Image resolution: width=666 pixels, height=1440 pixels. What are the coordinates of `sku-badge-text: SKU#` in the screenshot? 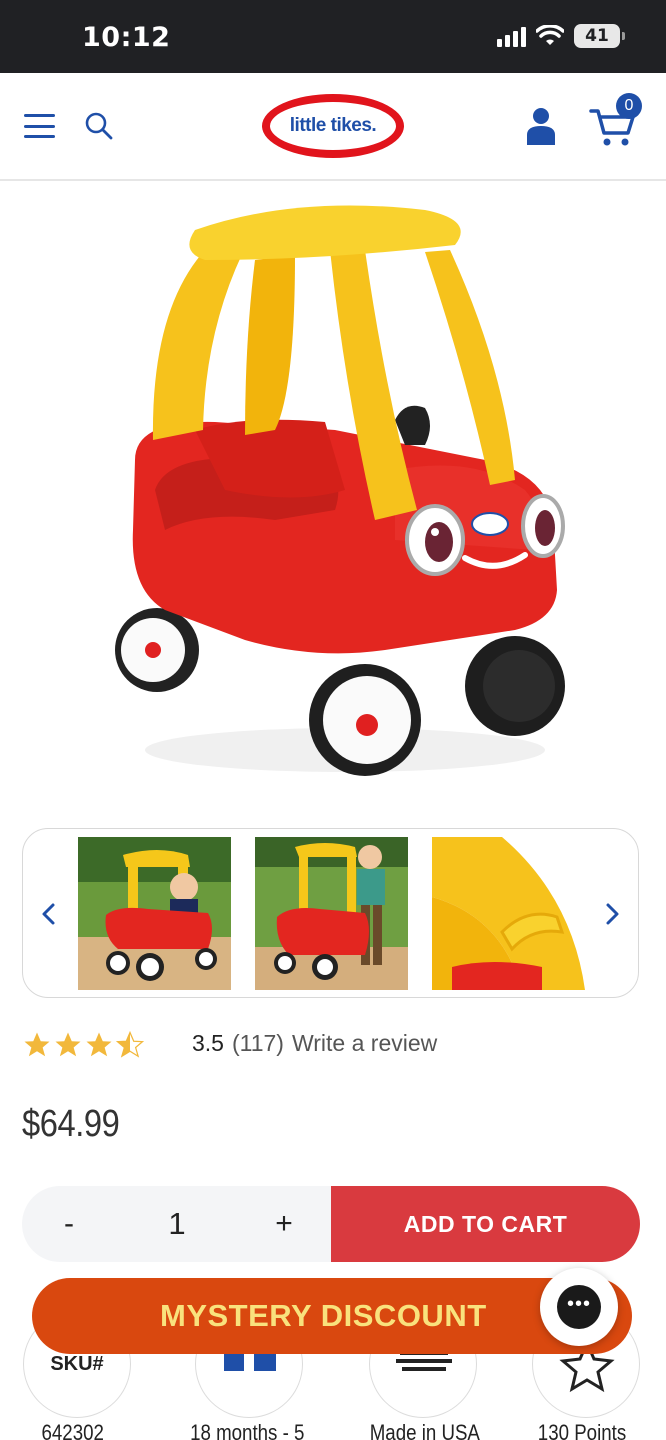 It's located at (77, 1364).